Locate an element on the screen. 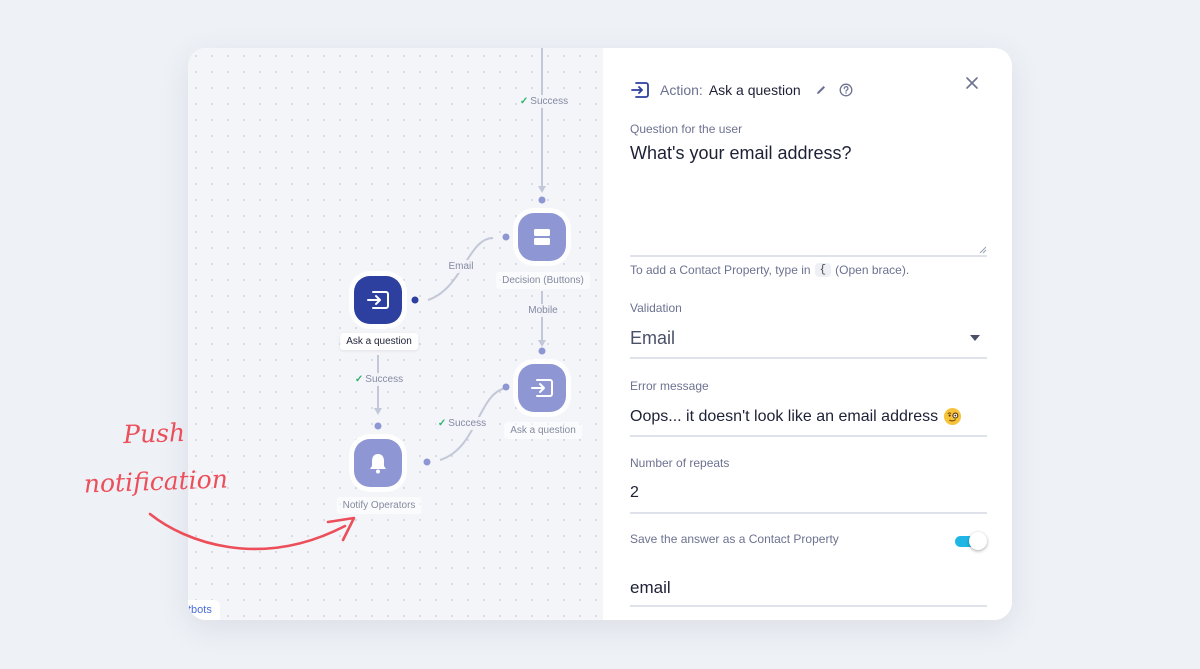 This screenshot has height=669, width=1200. repeats-input: 2 is located at coordinates (634, 493).